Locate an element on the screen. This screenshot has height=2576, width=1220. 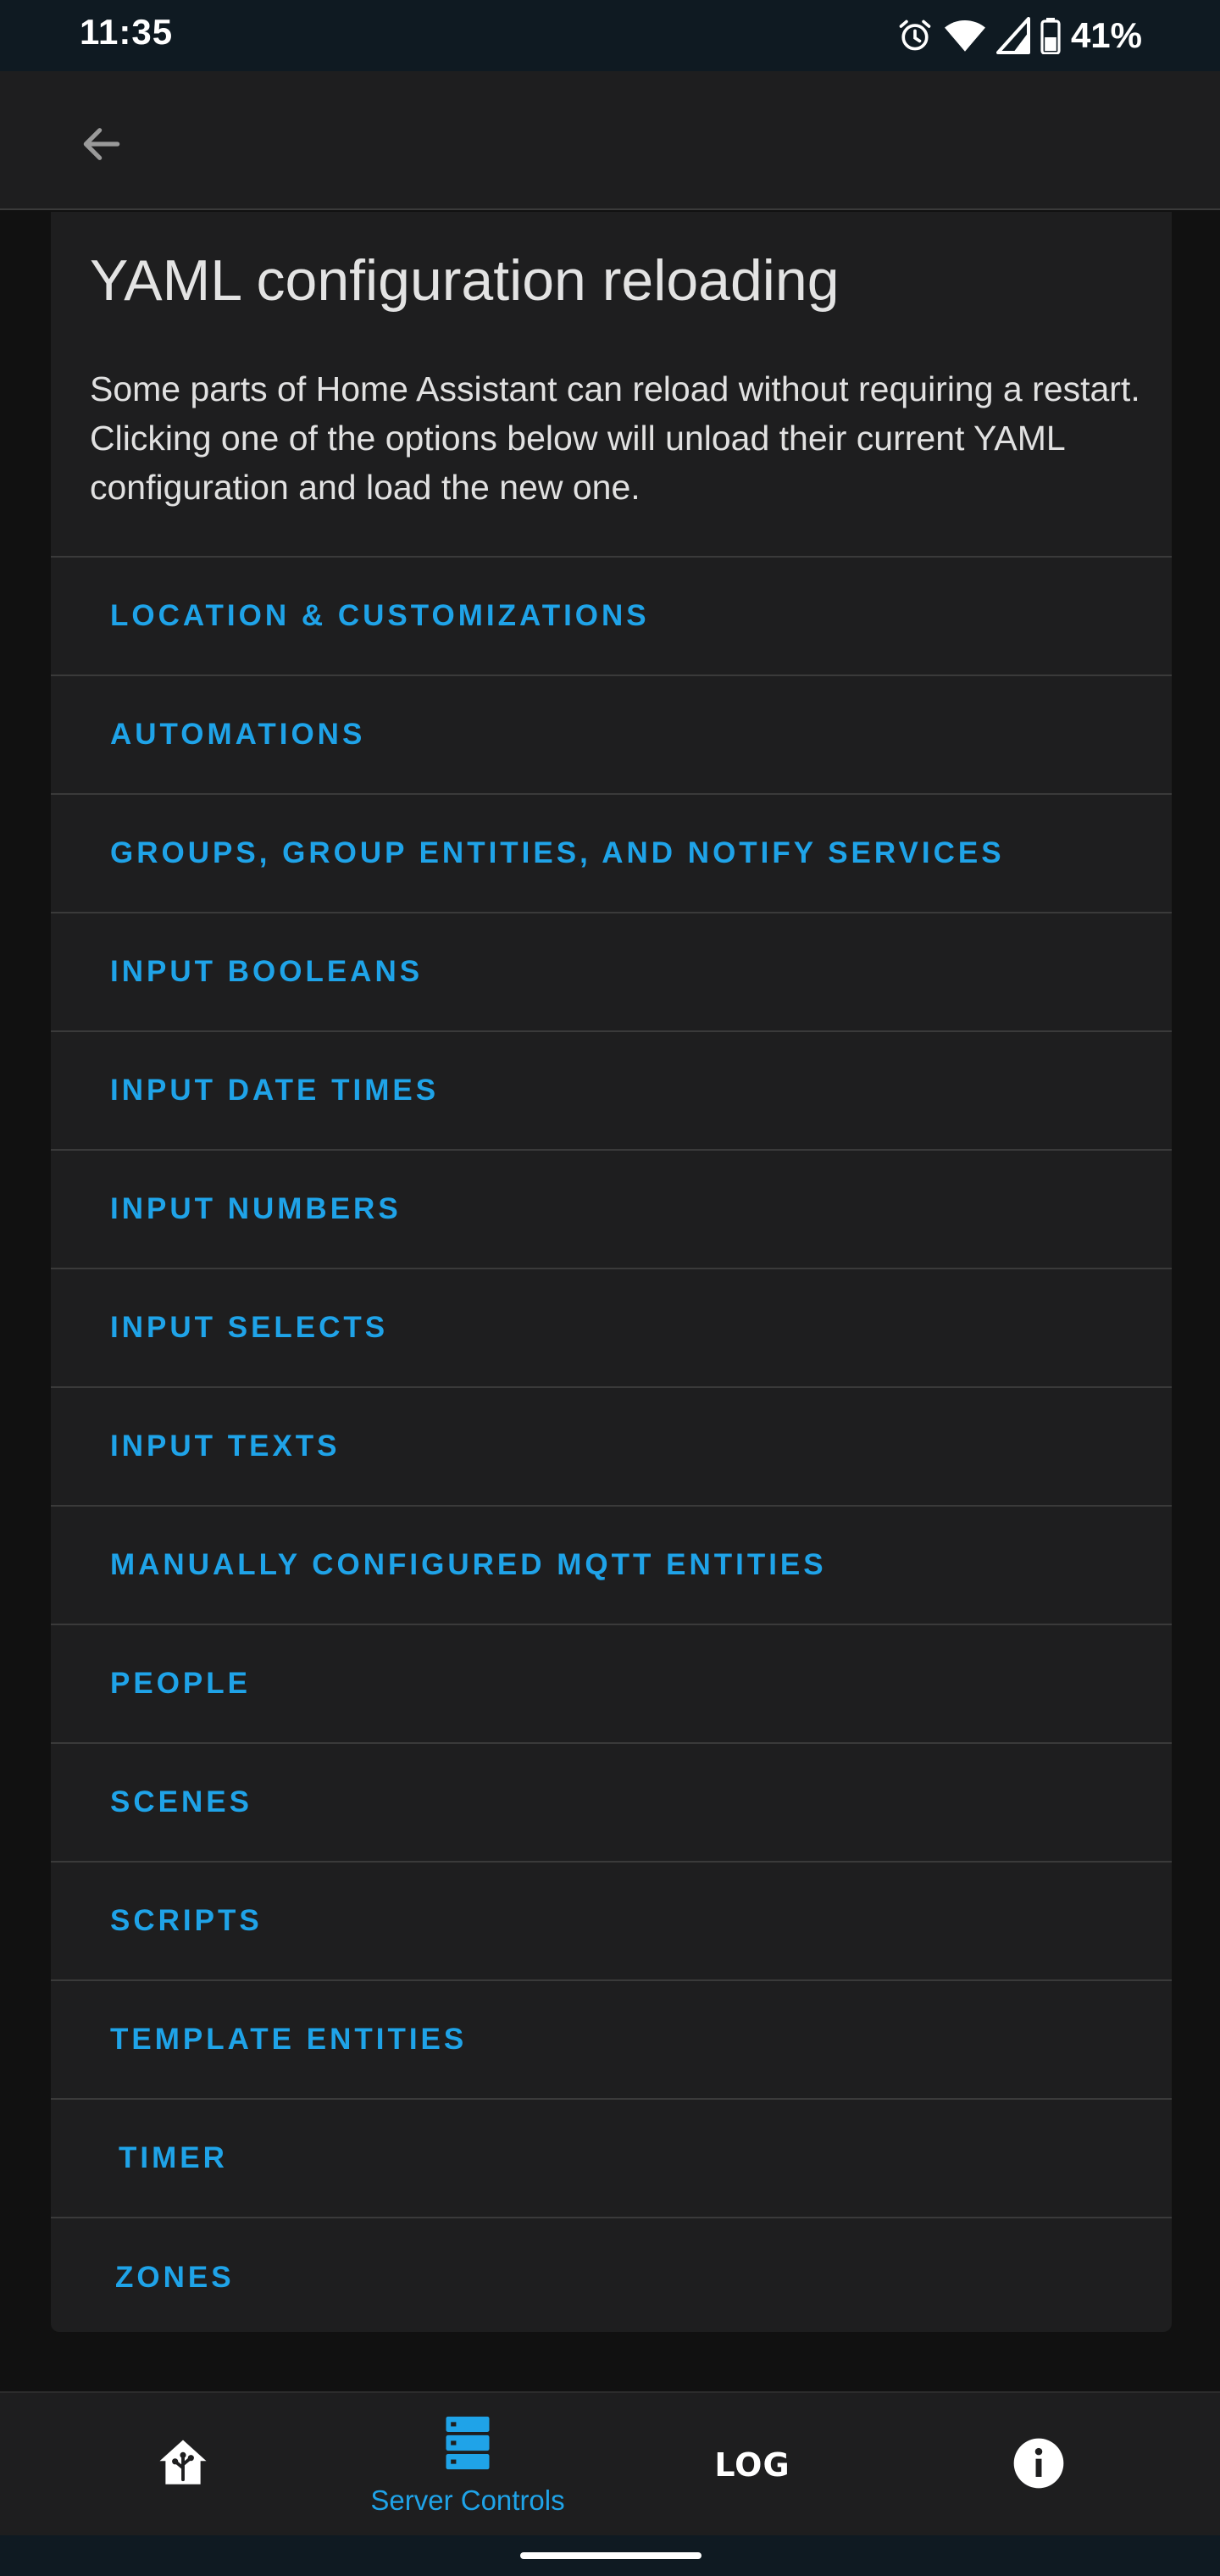
reload-input-texts-button: INPUT TEXTS is located at coordinates (611, 1447).